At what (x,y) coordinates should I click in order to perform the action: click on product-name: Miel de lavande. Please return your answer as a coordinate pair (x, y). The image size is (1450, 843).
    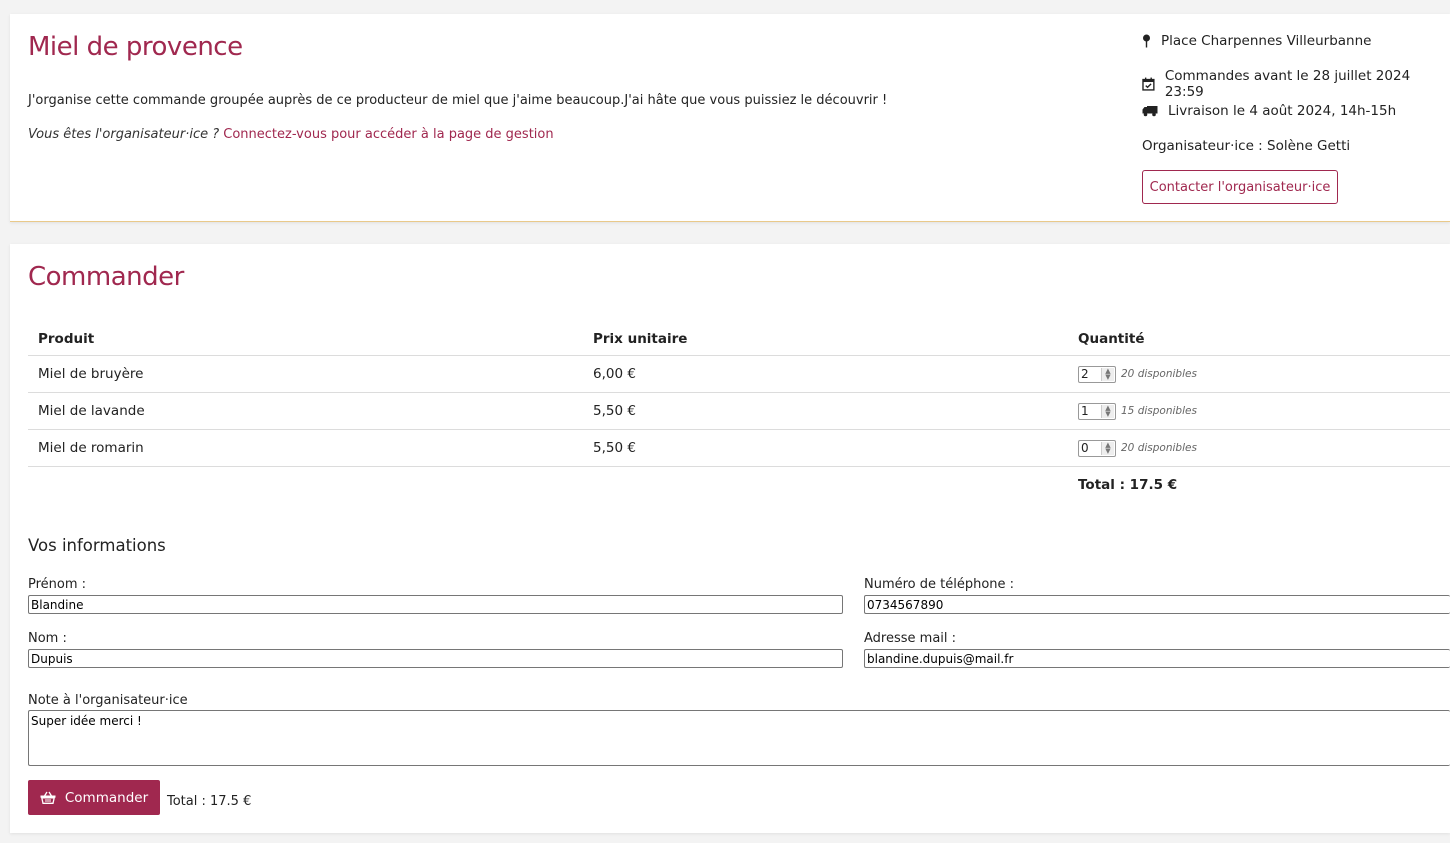
    Looking at the image, I should click on (305, 411).